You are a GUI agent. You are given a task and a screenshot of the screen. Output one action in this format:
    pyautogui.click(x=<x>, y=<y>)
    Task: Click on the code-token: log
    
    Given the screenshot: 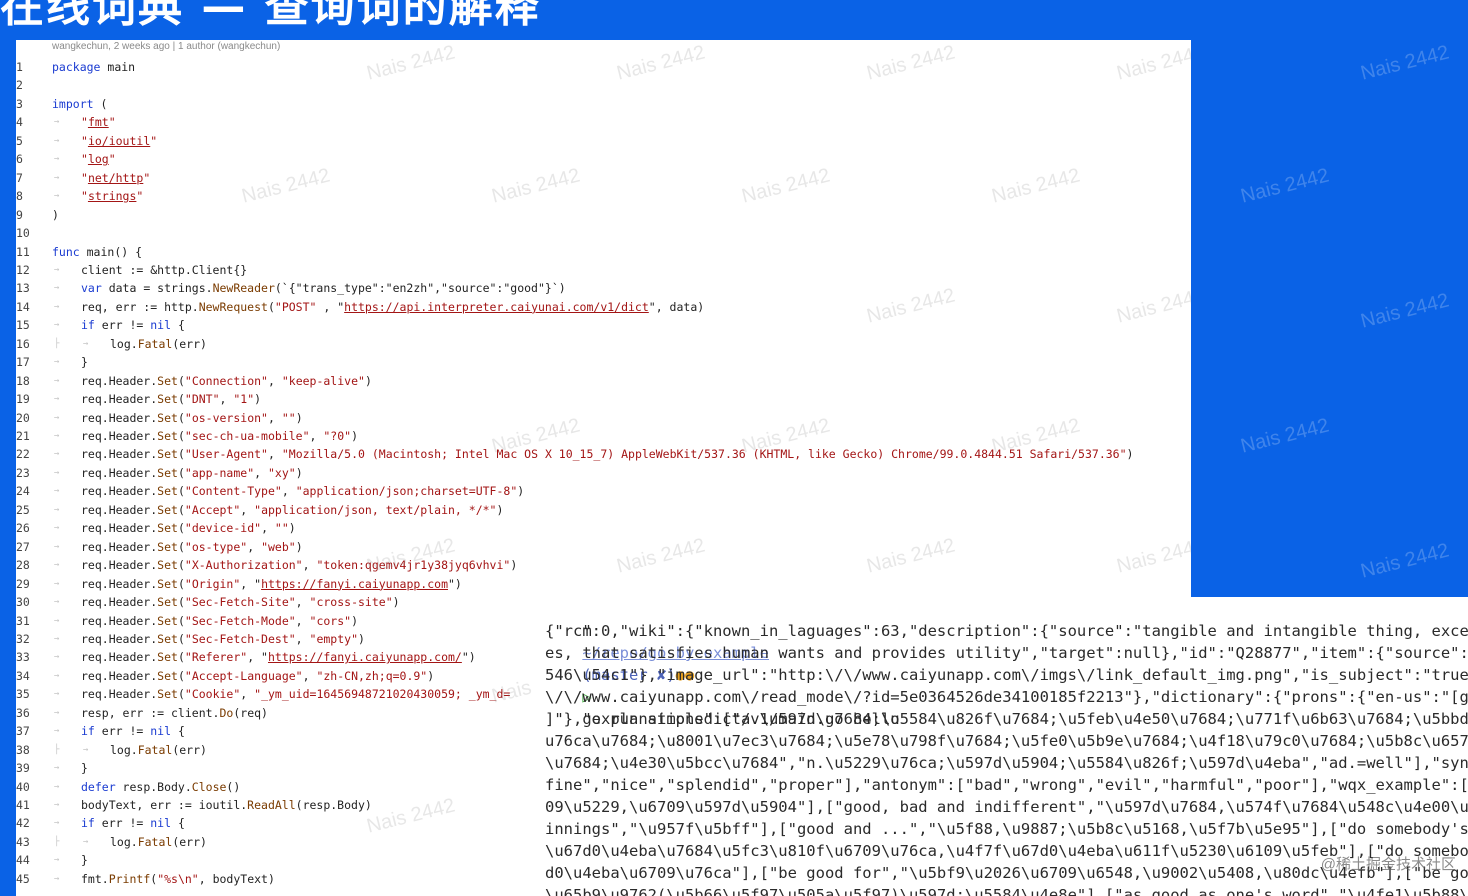 What is the action you would take?
    pyautogui.click(x=98, y=159)
    